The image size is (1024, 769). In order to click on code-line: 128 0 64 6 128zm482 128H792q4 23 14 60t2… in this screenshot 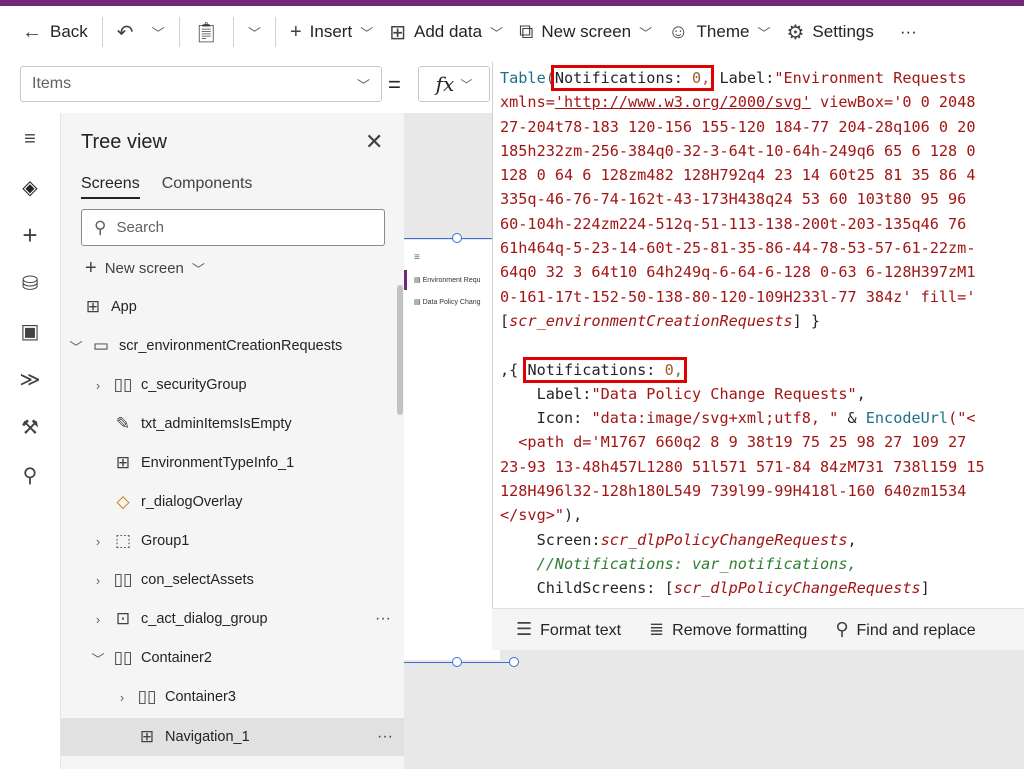, I will do `click(738, 175)`.